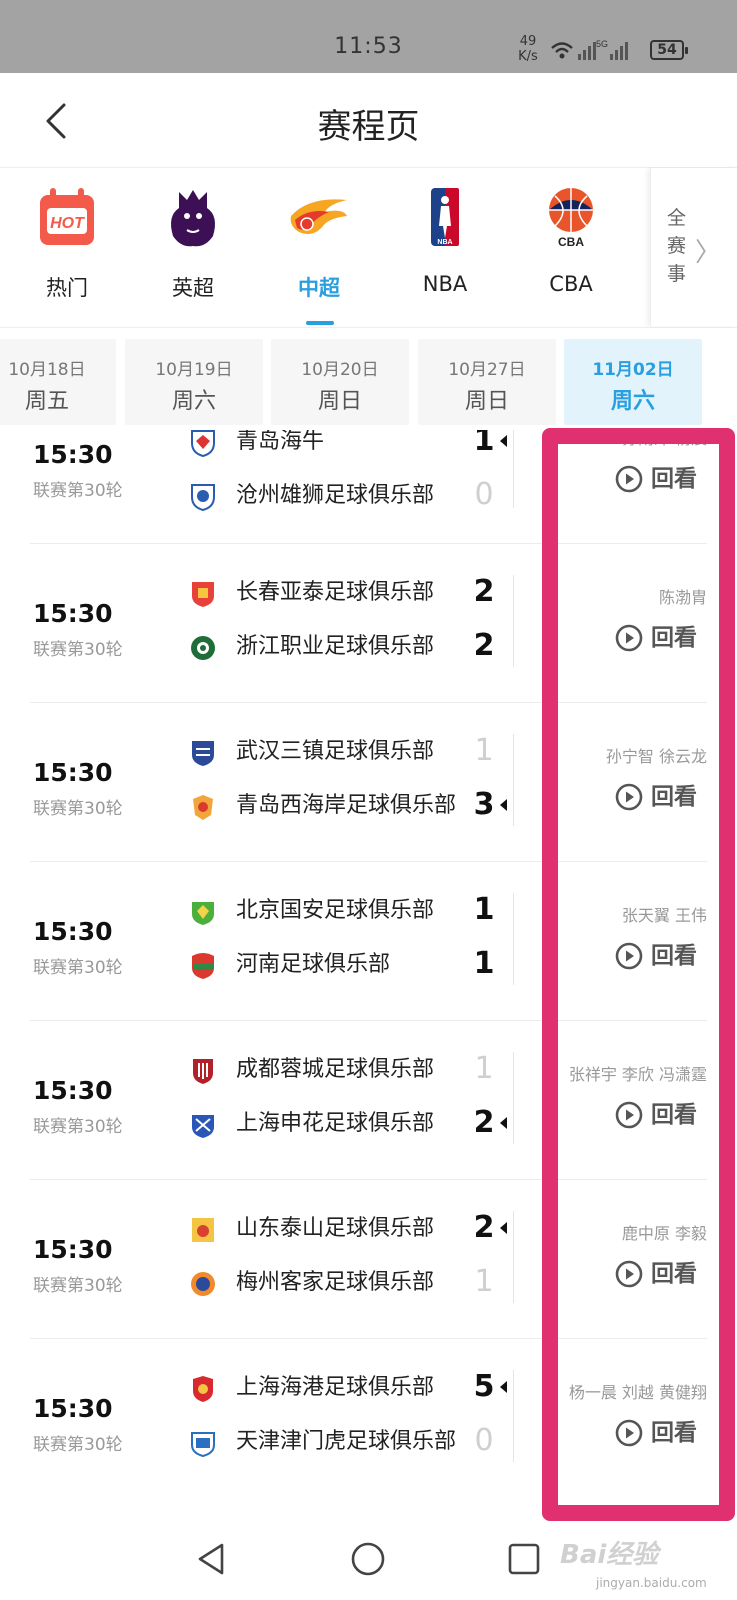 This screenshot has width=737, height=1600. Describe the element at coordinates (664, 439) in the screenshot. I see `commentators: 苏雨洋 杨晨` at that location.